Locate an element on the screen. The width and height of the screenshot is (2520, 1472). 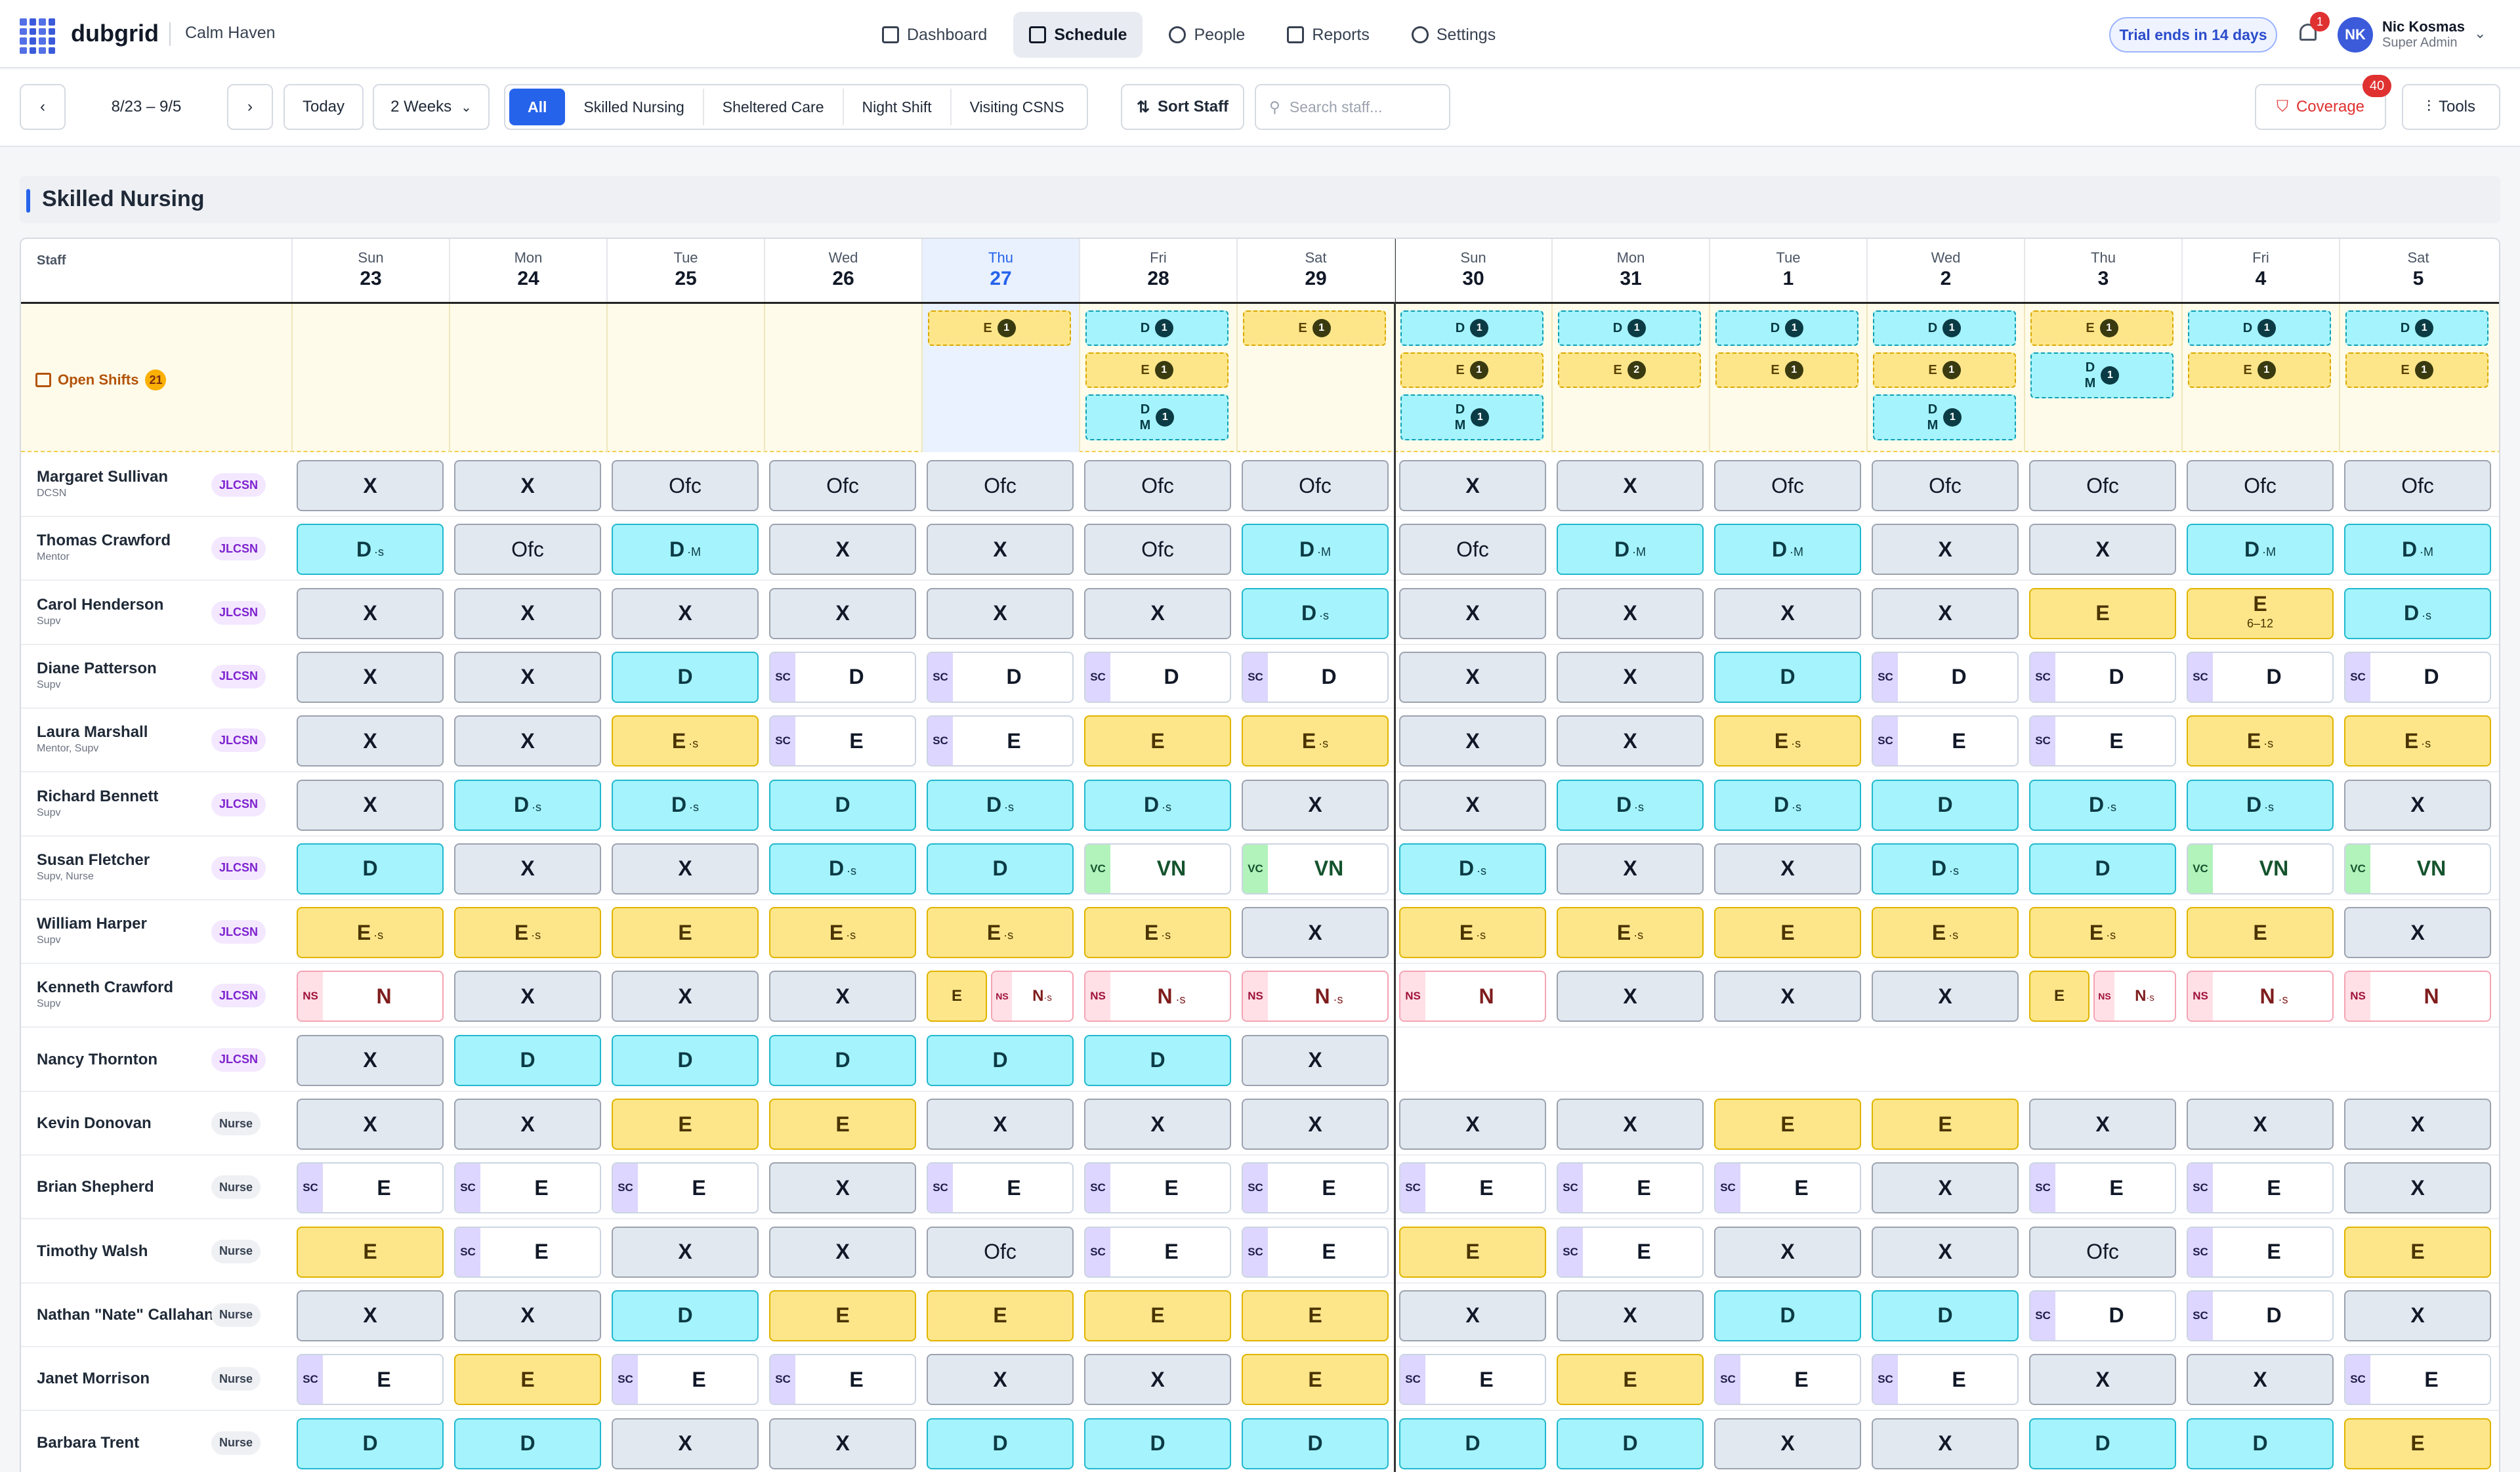
shift-cell: VC VN is located at coordinates (2260, 868).